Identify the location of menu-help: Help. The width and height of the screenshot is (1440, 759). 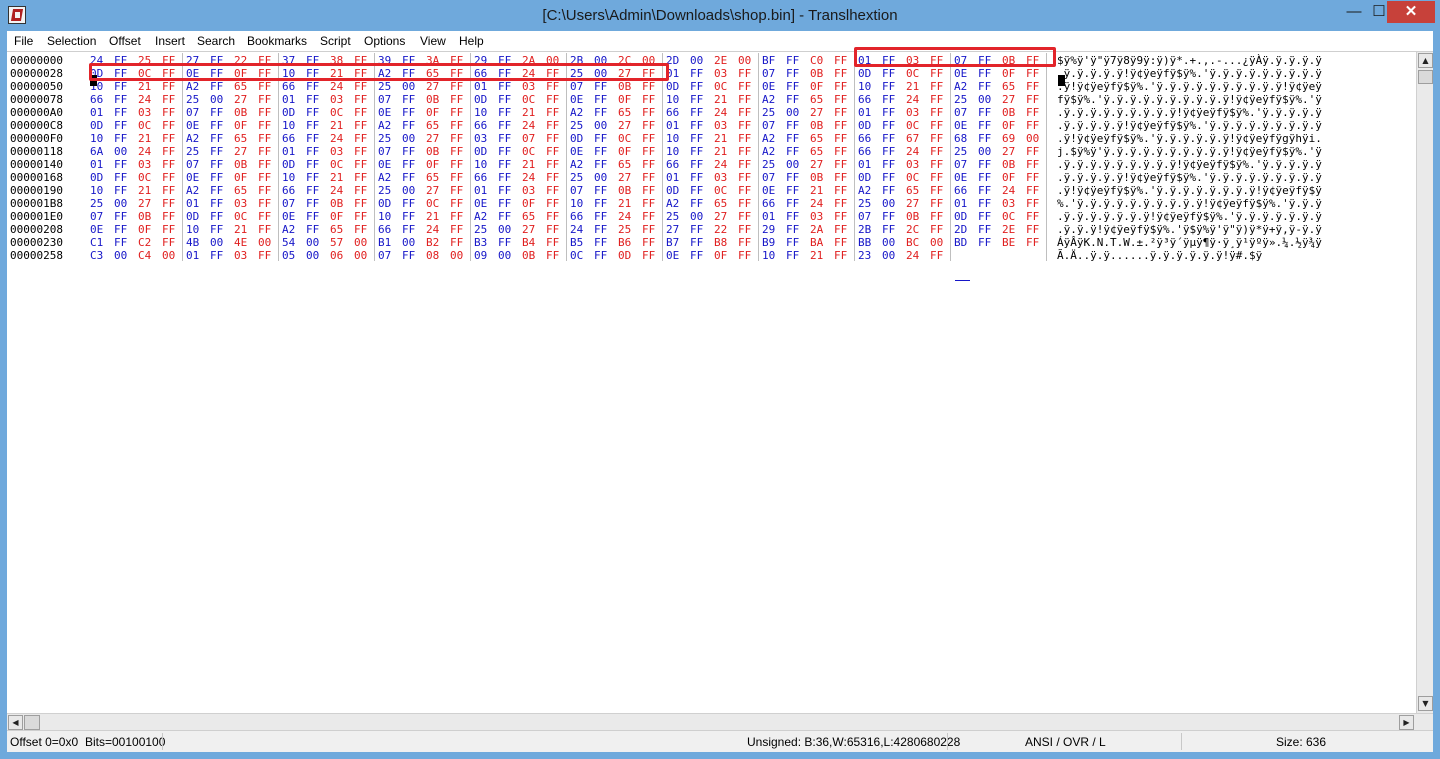
(471, 41).